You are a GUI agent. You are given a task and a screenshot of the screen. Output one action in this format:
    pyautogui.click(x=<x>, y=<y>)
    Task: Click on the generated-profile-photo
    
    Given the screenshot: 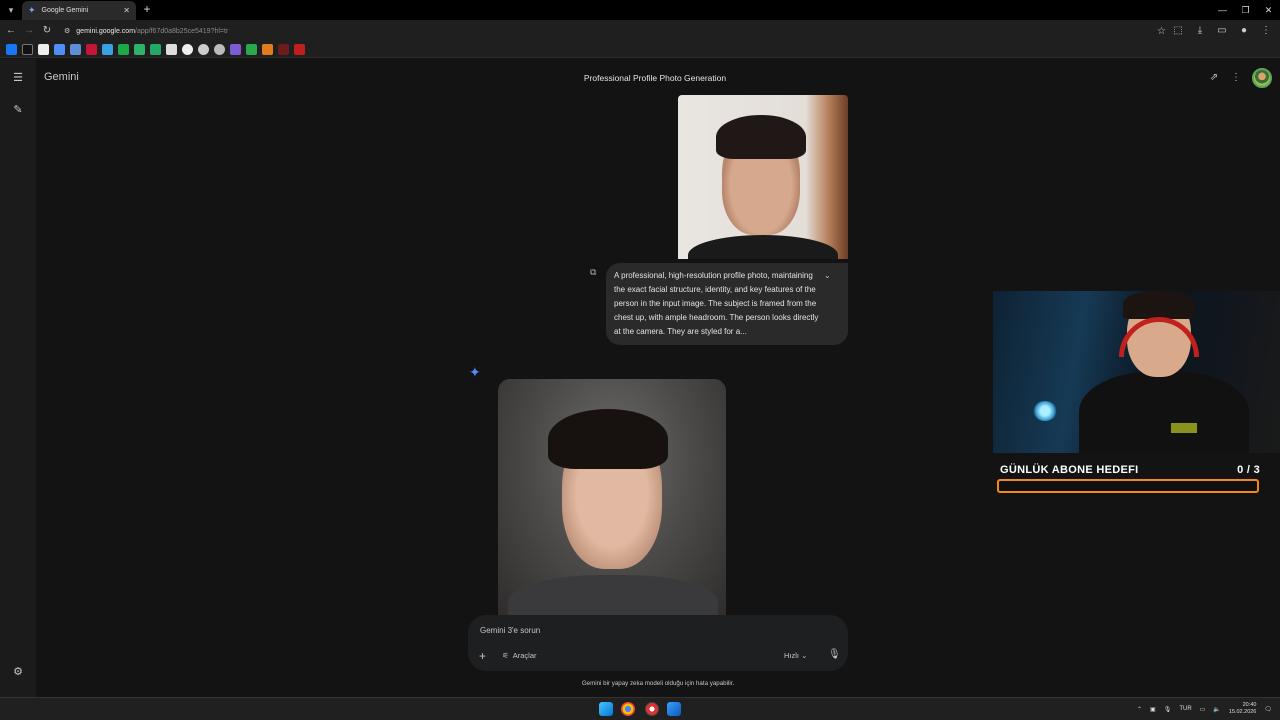 What is the action you would take?
    pyautogui.click(x=612, y=497)
    